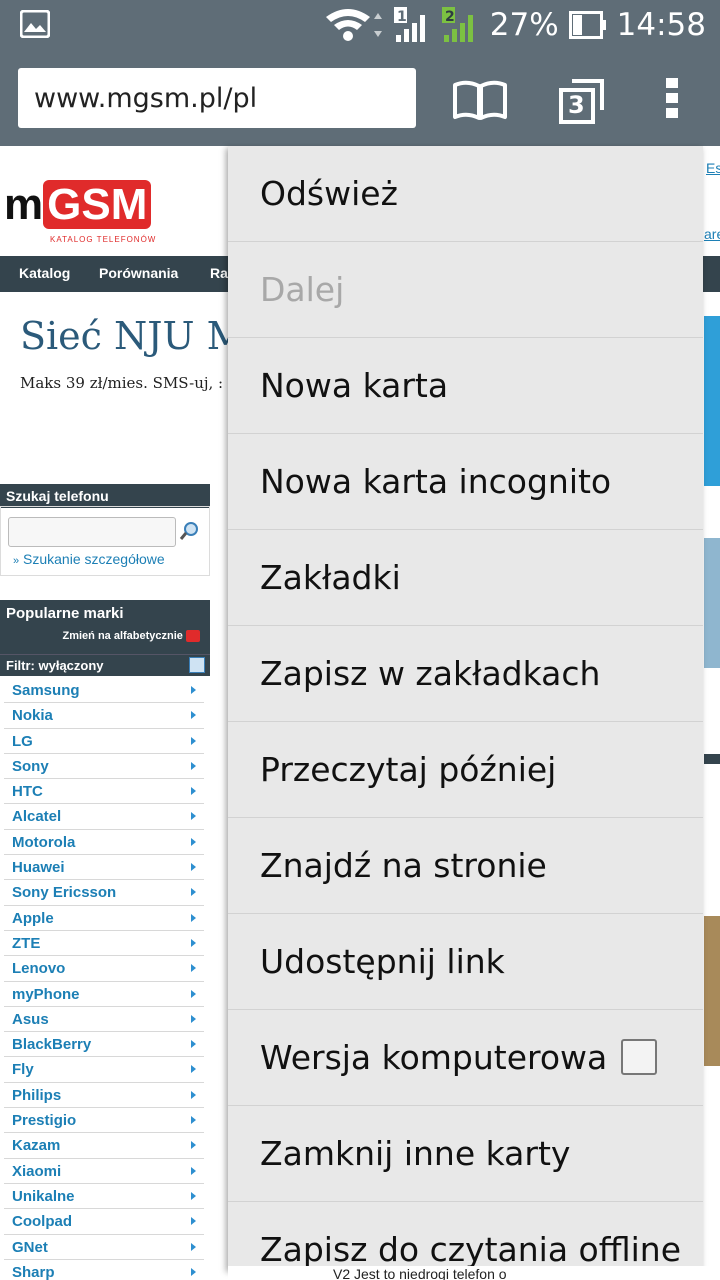 Image resolution: width=720 pixels, height=1280 pixels. Describe the element at coordinates (465, 674) in the screenshot. I see `menu-item: Zapisz w zakładkach` at that location.